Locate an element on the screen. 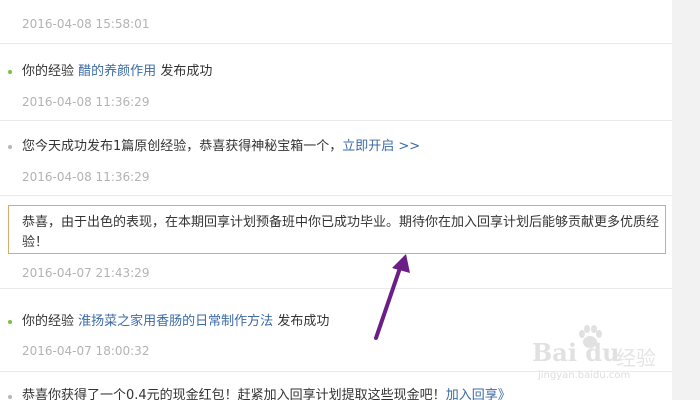 The height and width of the screenshot is (400, 700). list-item: 2016-04-08 15:58:01 is located at coordinates (336, 22).